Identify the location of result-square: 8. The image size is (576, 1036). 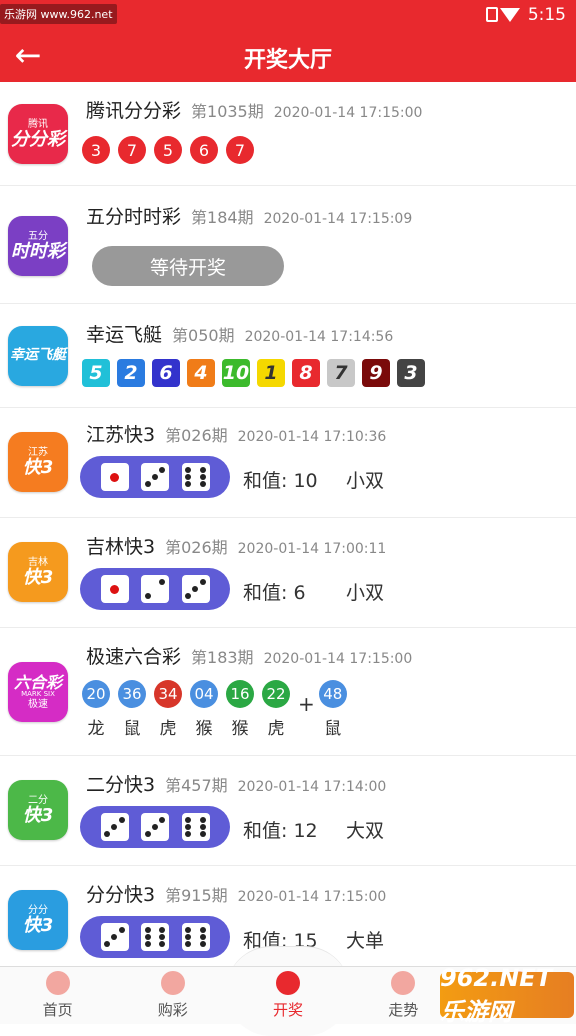
(306, 373).